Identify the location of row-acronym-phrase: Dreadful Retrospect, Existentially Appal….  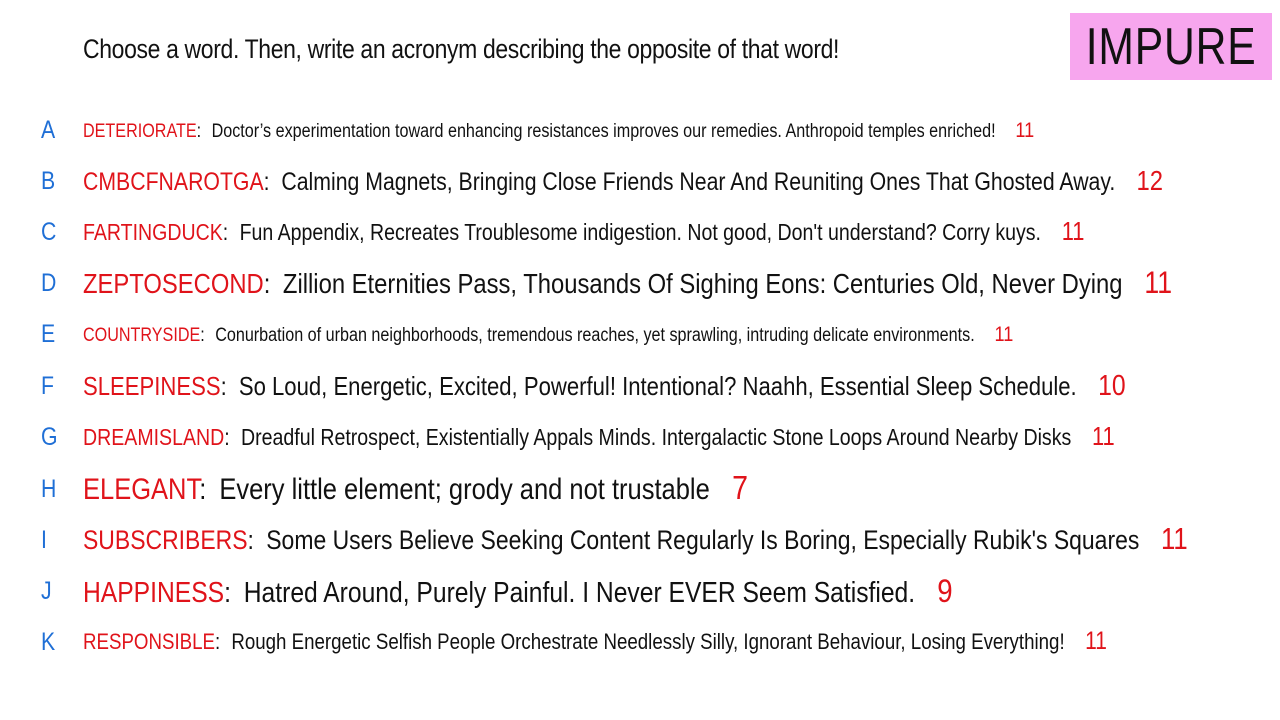
(656, 437).